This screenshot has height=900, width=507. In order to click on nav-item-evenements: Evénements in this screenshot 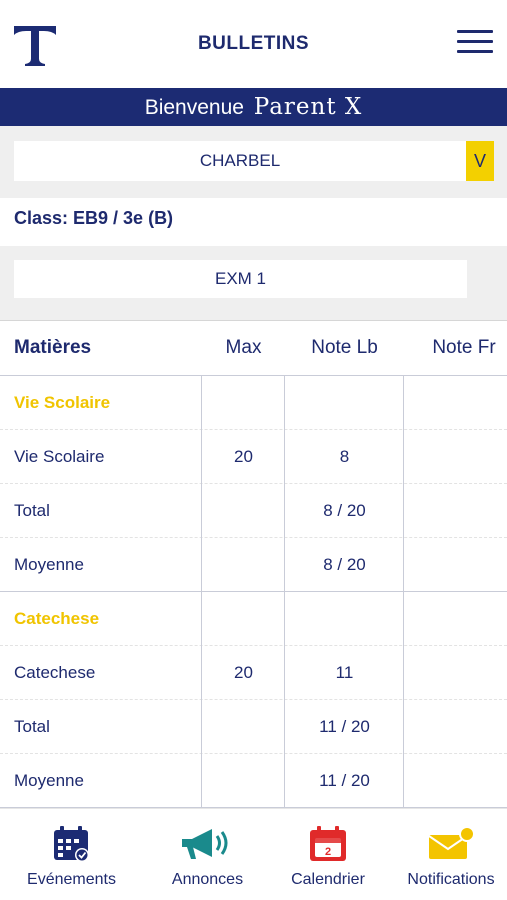, I will do `click(71, 854)`.